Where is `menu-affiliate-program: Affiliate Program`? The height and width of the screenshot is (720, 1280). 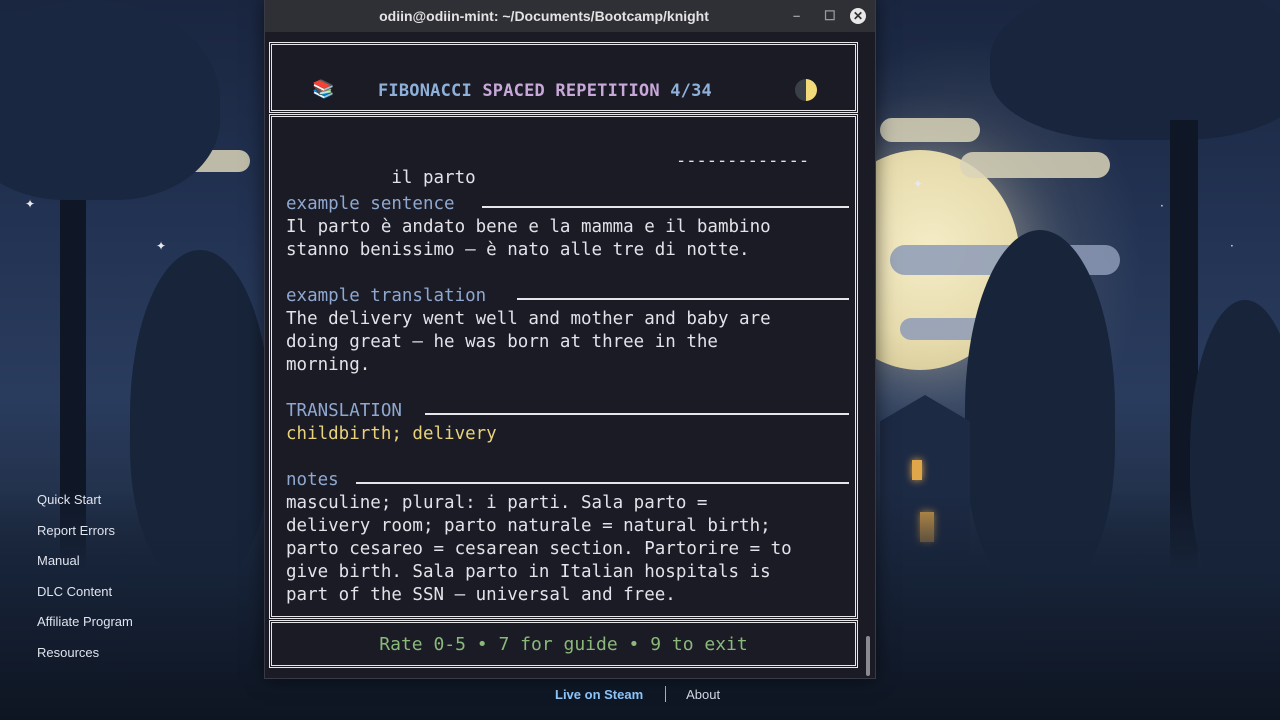 menu-affiliate-program: Affiliate Program is located at coordinates (85, 627).